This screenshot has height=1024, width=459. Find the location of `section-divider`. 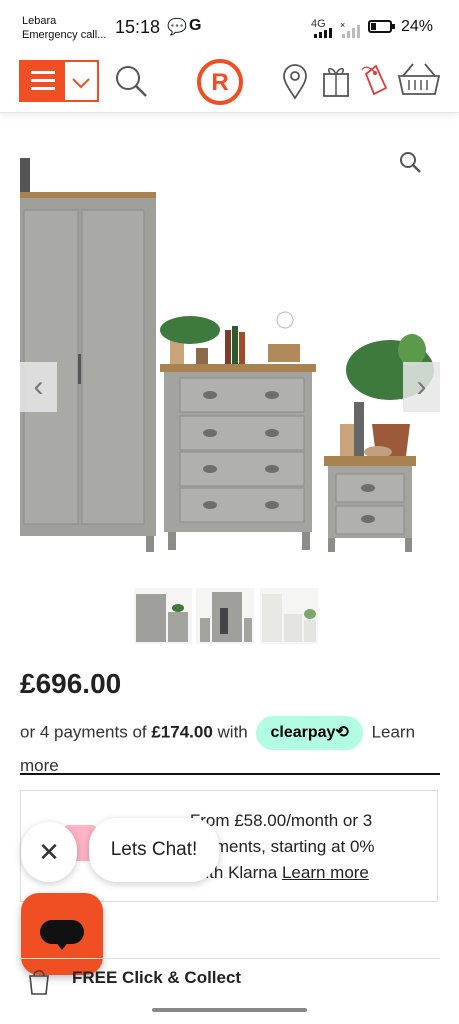

section-divider is located at coordinates (230, 958).